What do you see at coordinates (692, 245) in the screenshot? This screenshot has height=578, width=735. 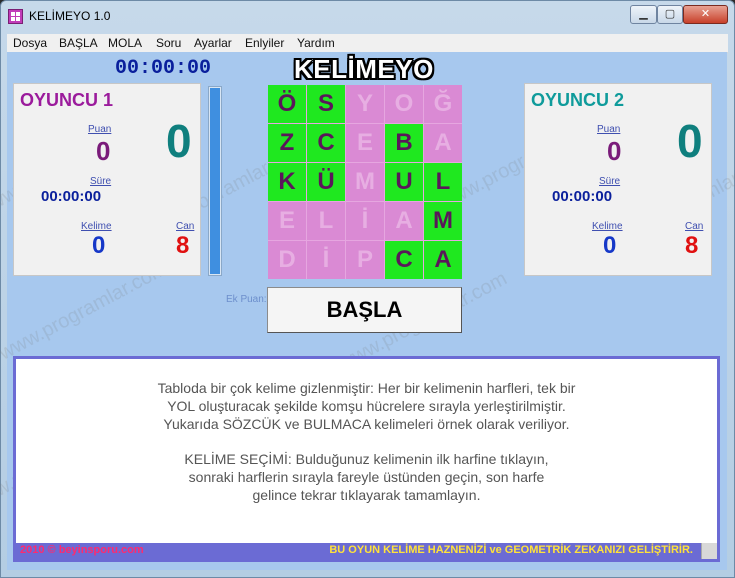 I see `player-2-can: 8` at bounding box center [692, 245].